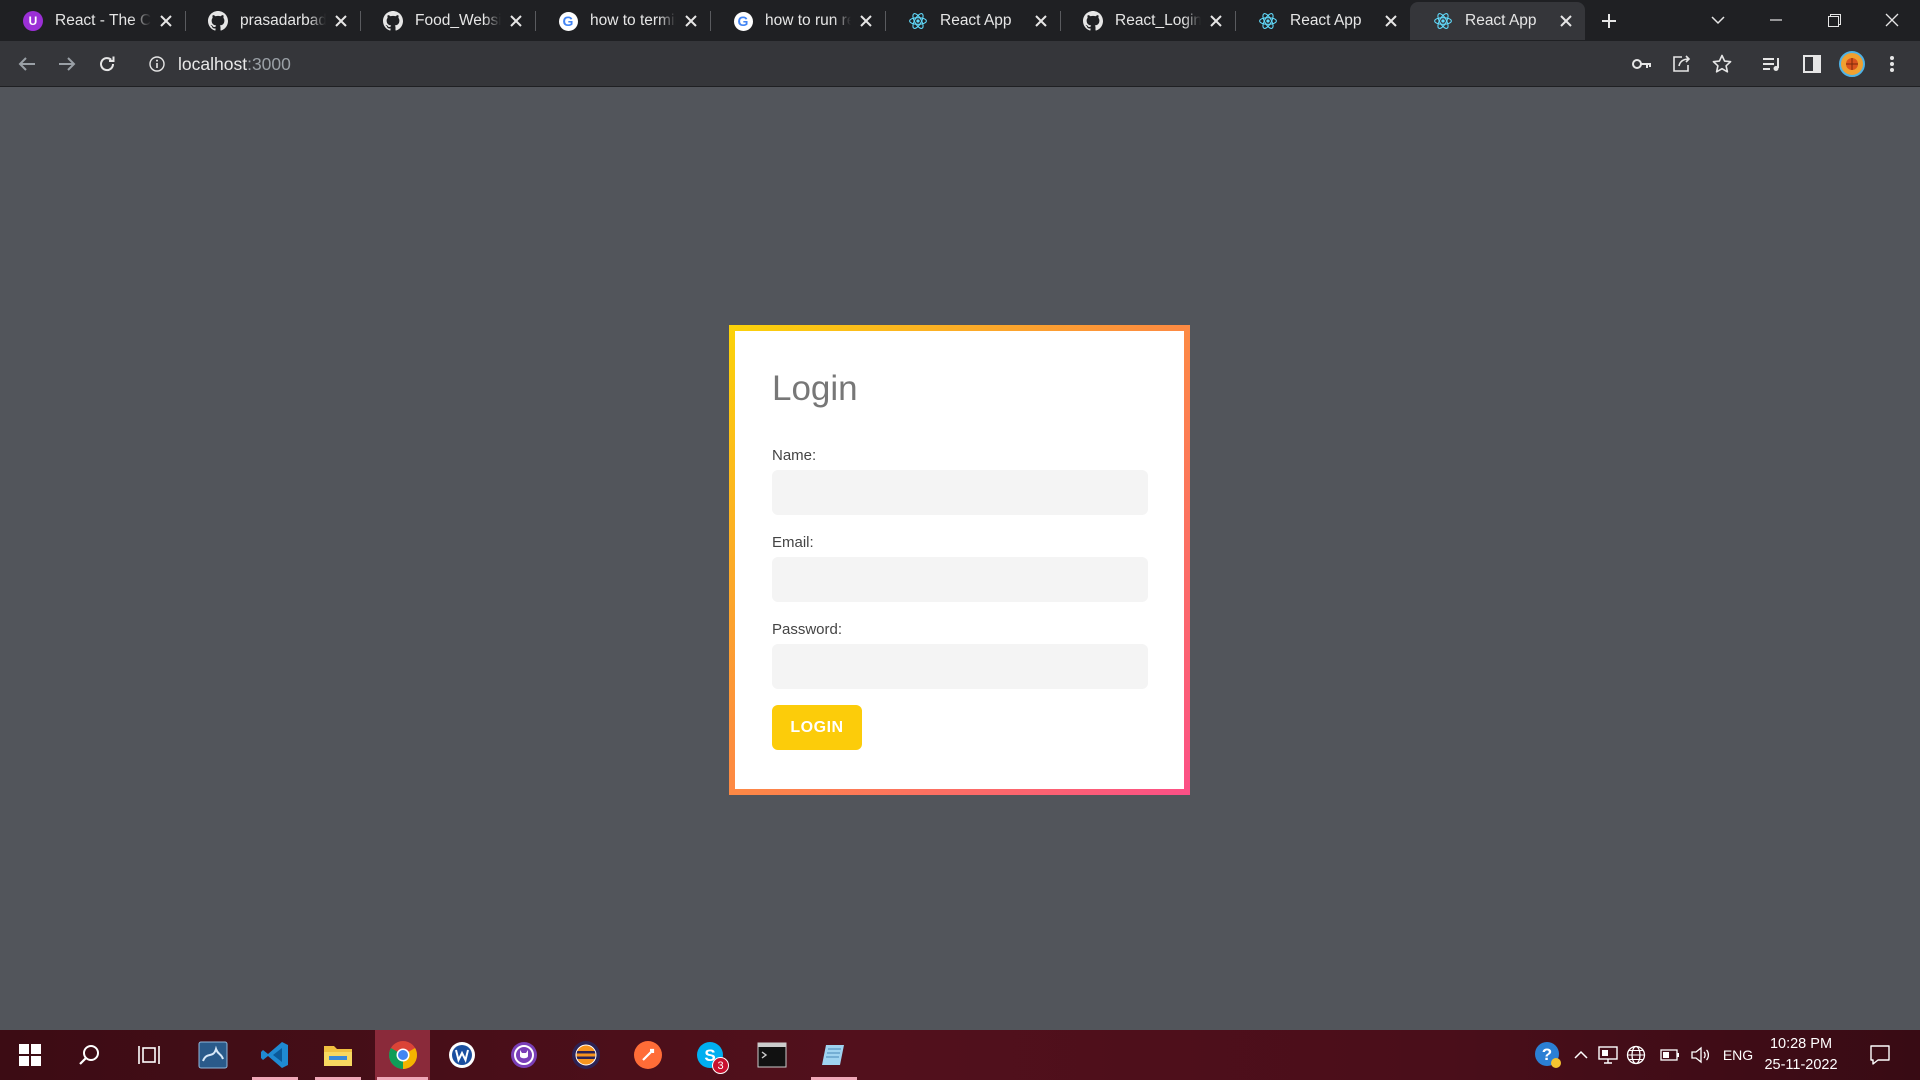  I want to click on tab-9-active: React App, so click(1497, 21).